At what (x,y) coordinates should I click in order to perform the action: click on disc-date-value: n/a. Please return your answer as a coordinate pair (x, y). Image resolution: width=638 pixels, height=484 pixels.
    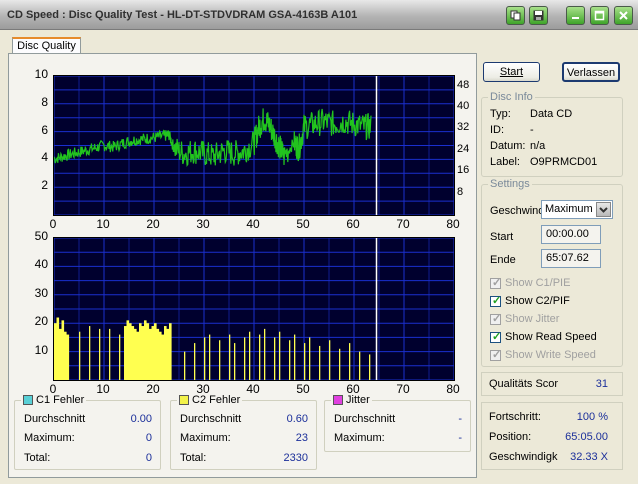
    Looking at the image, I should click on (538, 146).